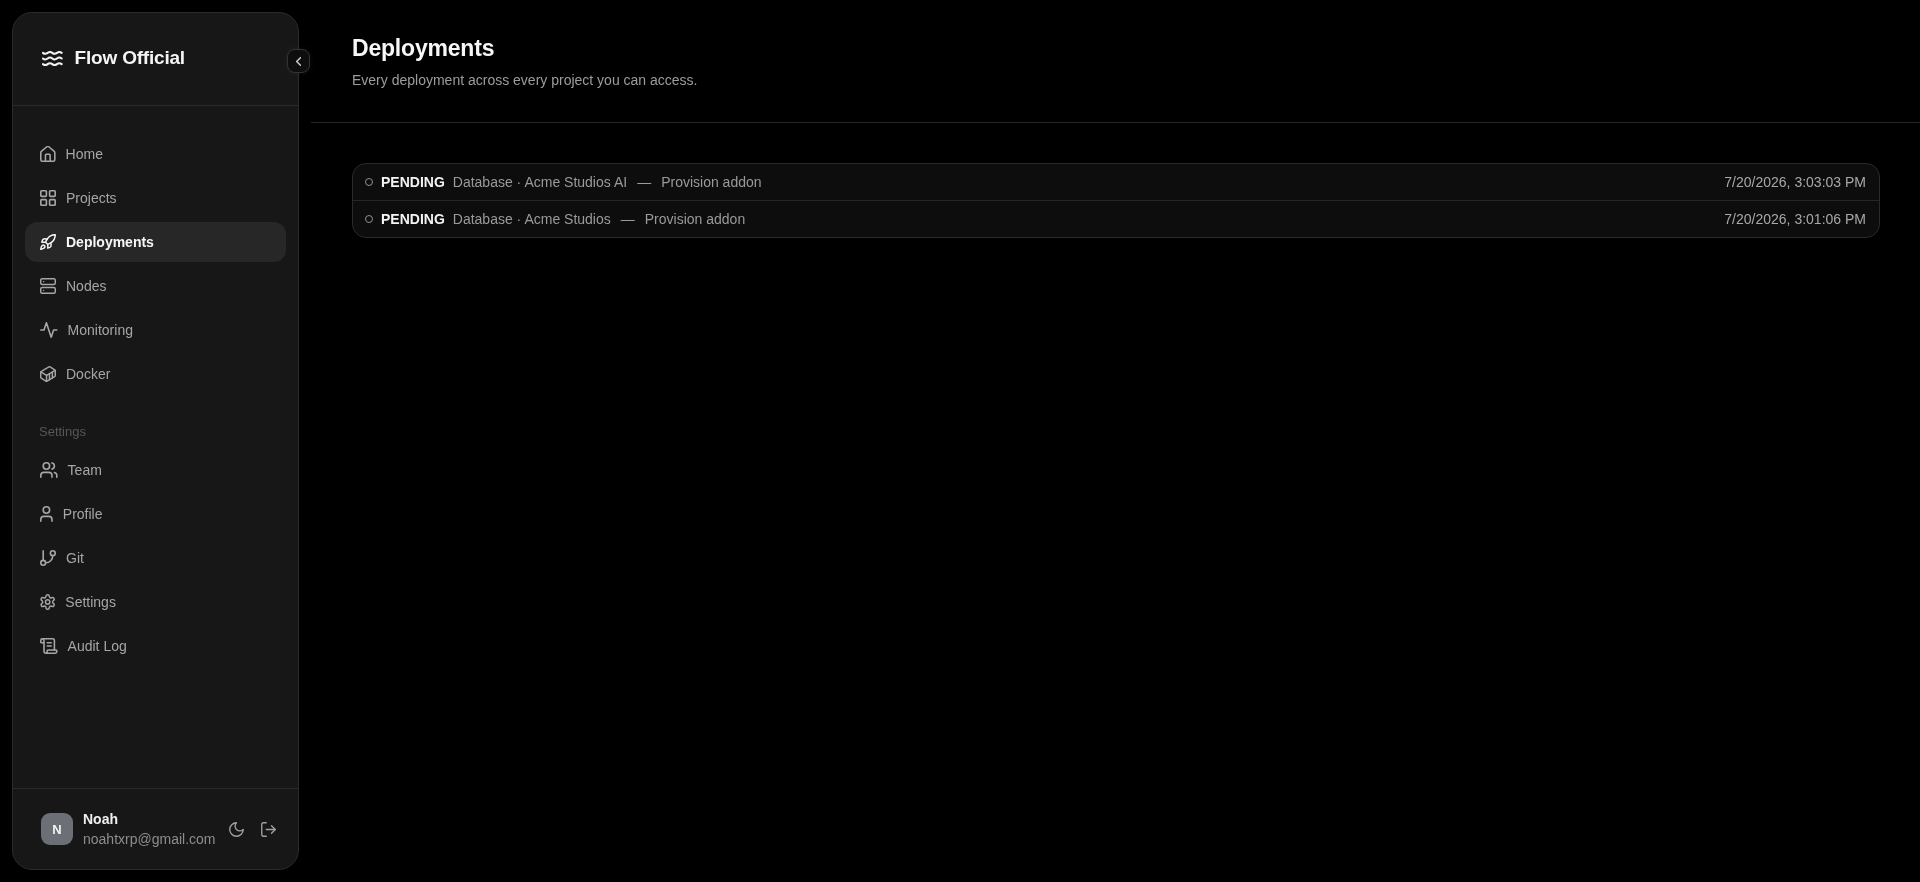  I want to click on section-heading: Settings, so click(62, 432).